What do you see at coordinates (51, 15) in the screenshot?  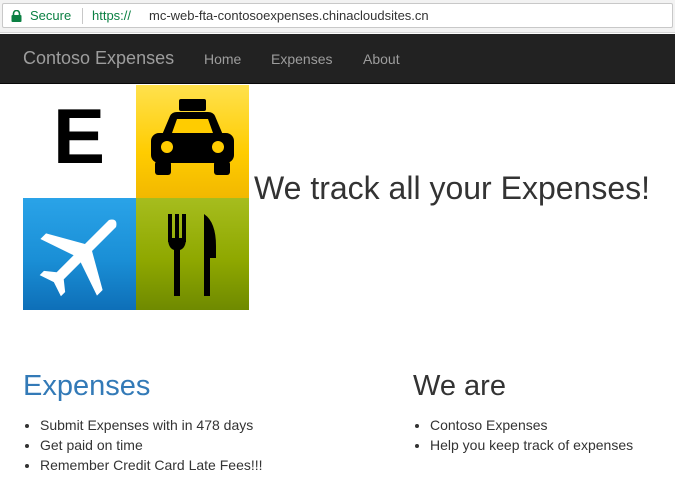 I see `secure-label: Secure` at bounding box center [51, 15].